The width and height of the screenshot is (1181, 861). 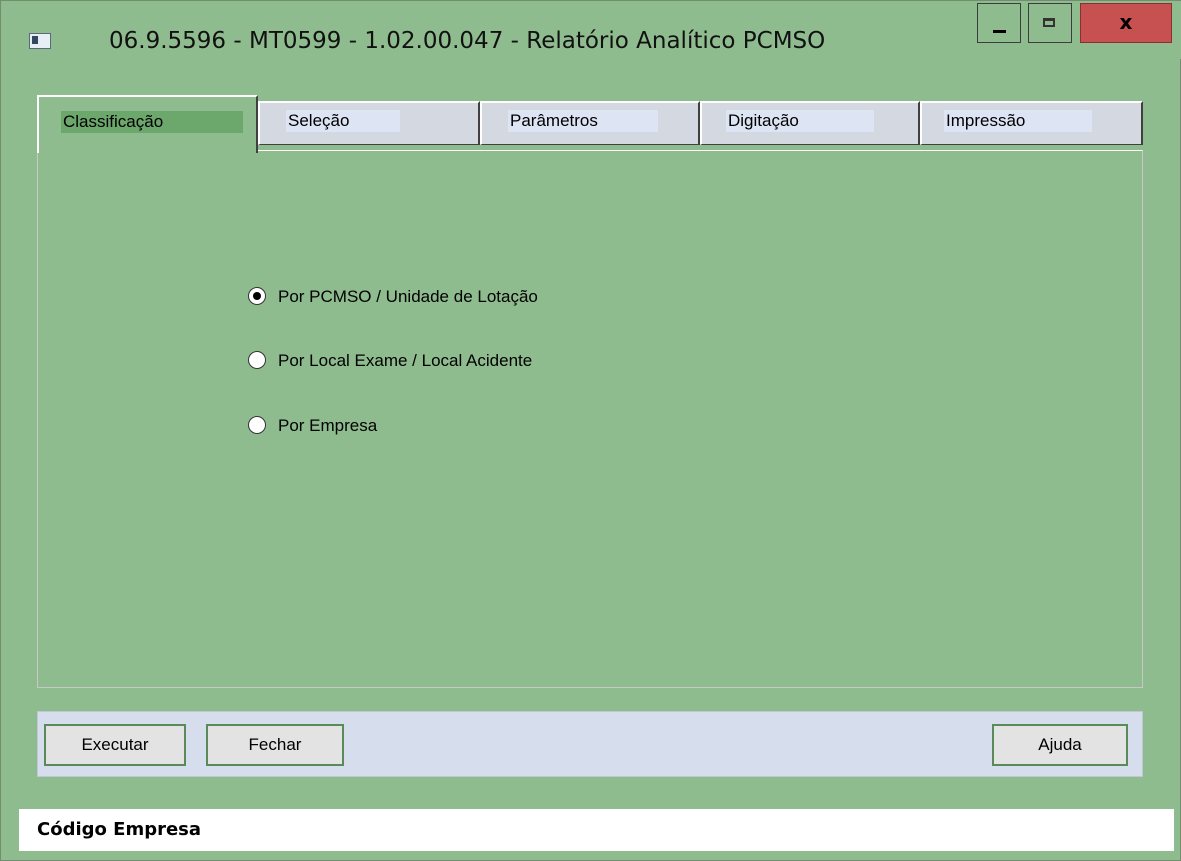 I want to click on tab-digitacao: Digitação, so click(x=810, y=123).